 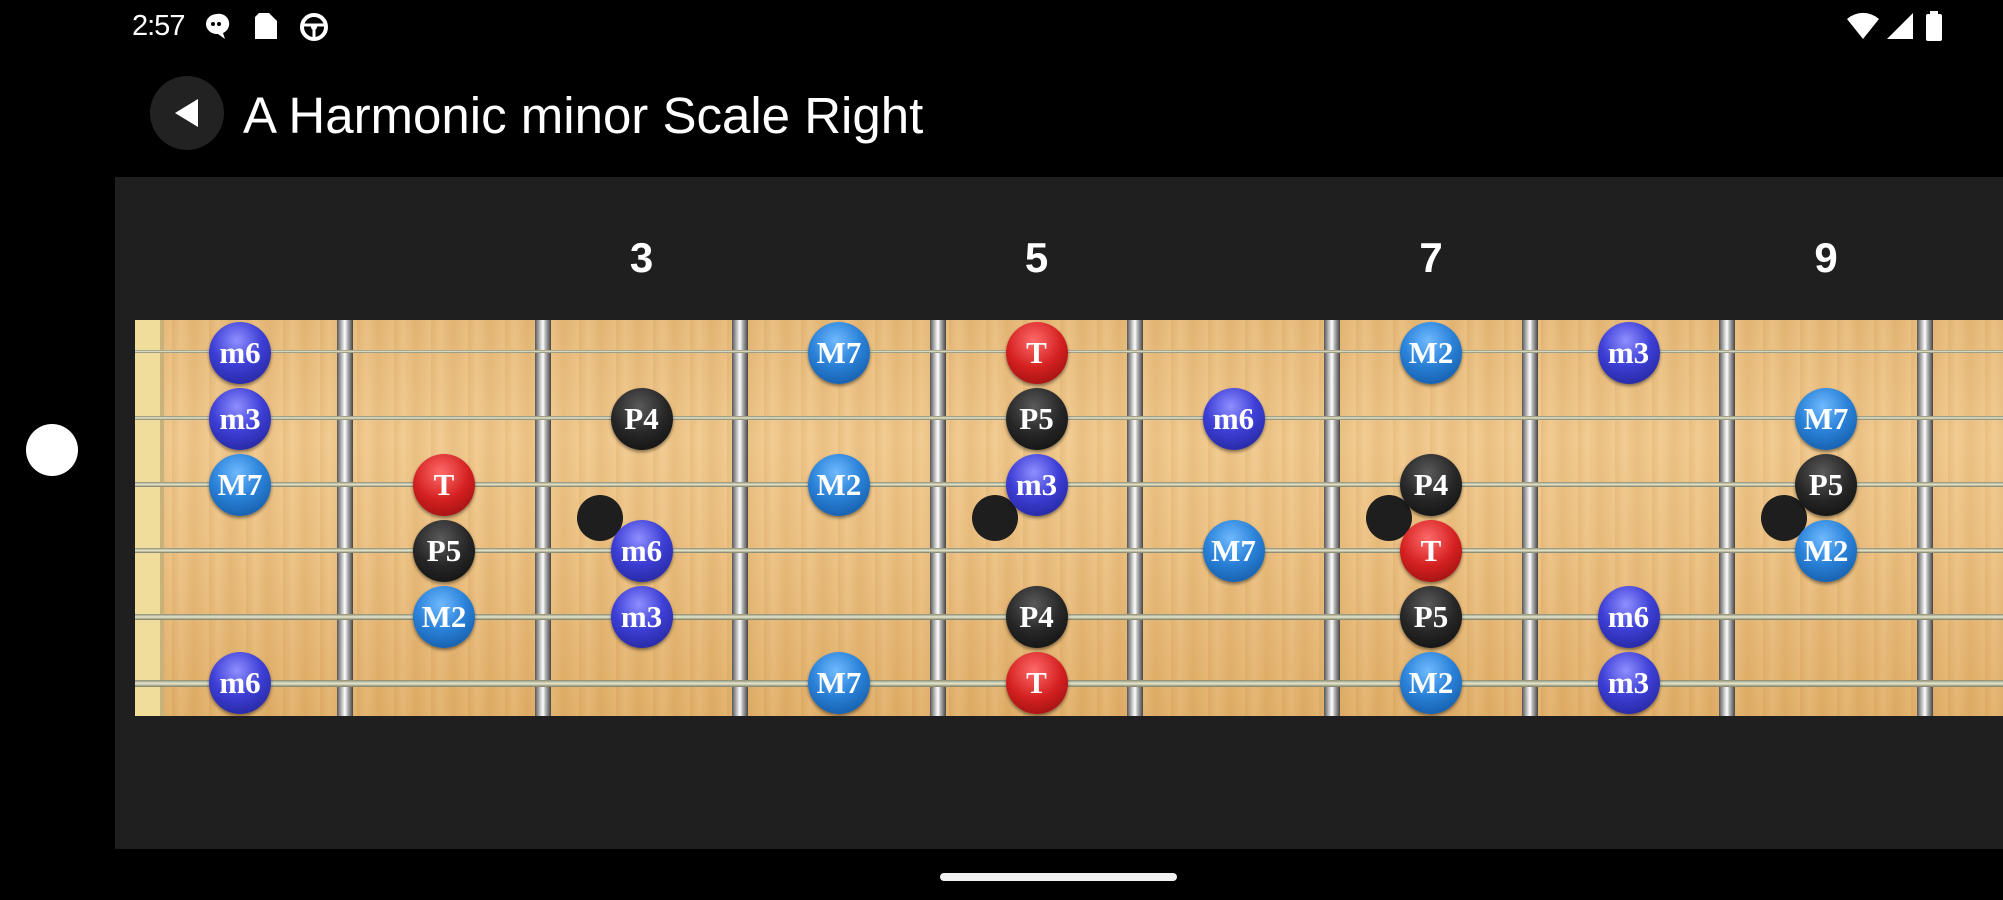 What do you see at coordinates (1058, 877) in the screenshot?
I see `home-gesture-handle` at bounding box center [1058, 877].